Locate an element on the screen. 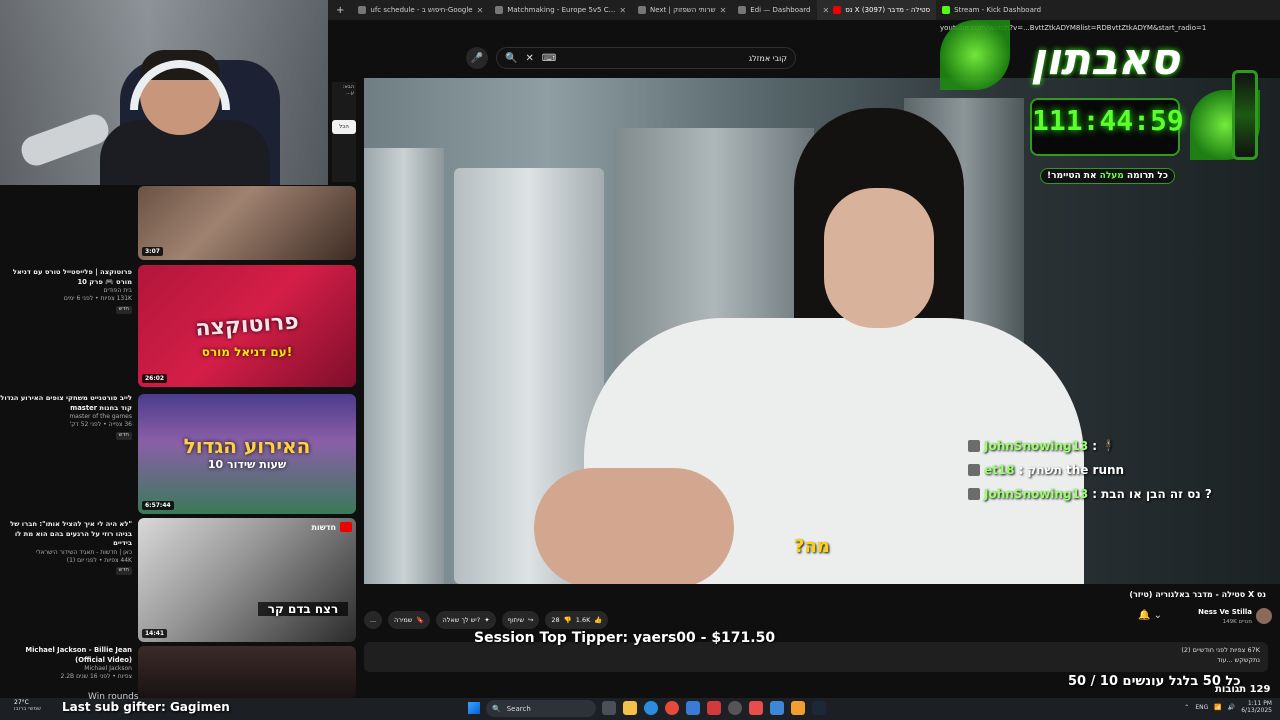 Image resolution: width=1280 pixels, height=720 pixels. notification-bell-icon: 🔔 ⌄ is located at coordinates (1150, 615).